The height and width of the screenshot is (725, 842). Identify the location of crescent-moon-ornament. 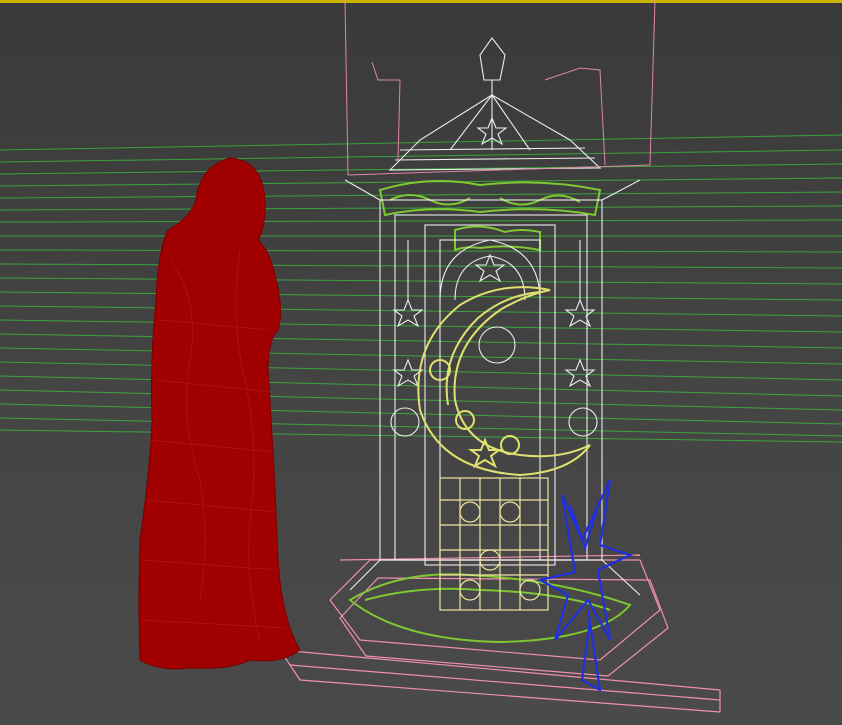
(504, 381).